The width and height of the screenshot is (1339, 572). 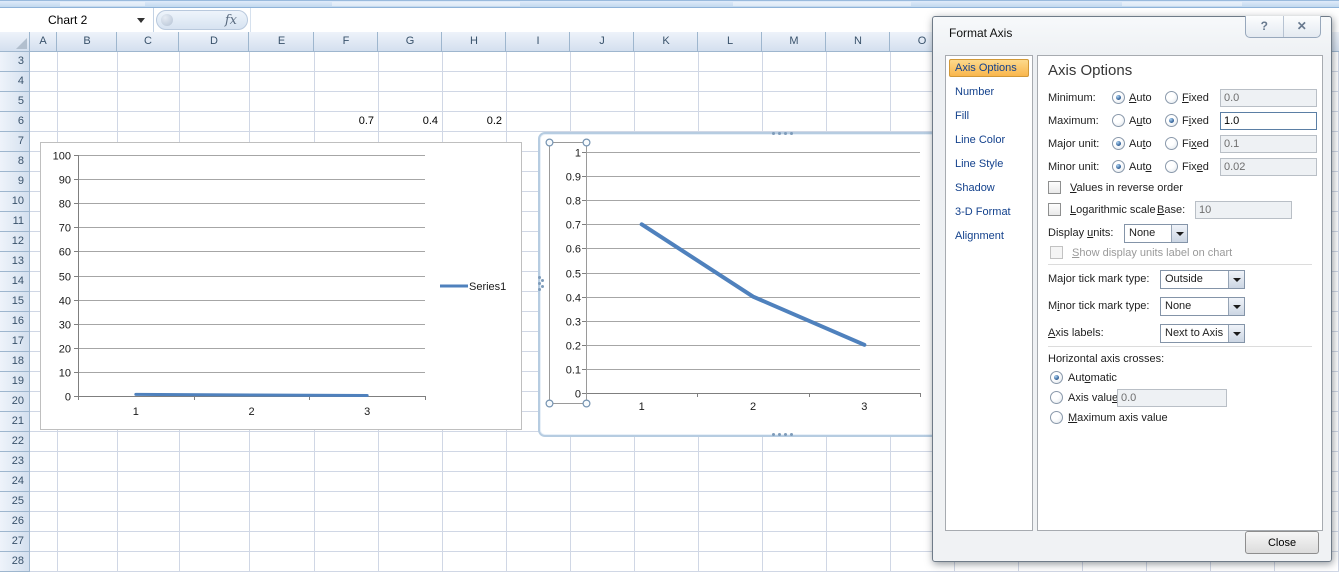 I want to click on row-header-8: 8, so click(x=14, y=162).